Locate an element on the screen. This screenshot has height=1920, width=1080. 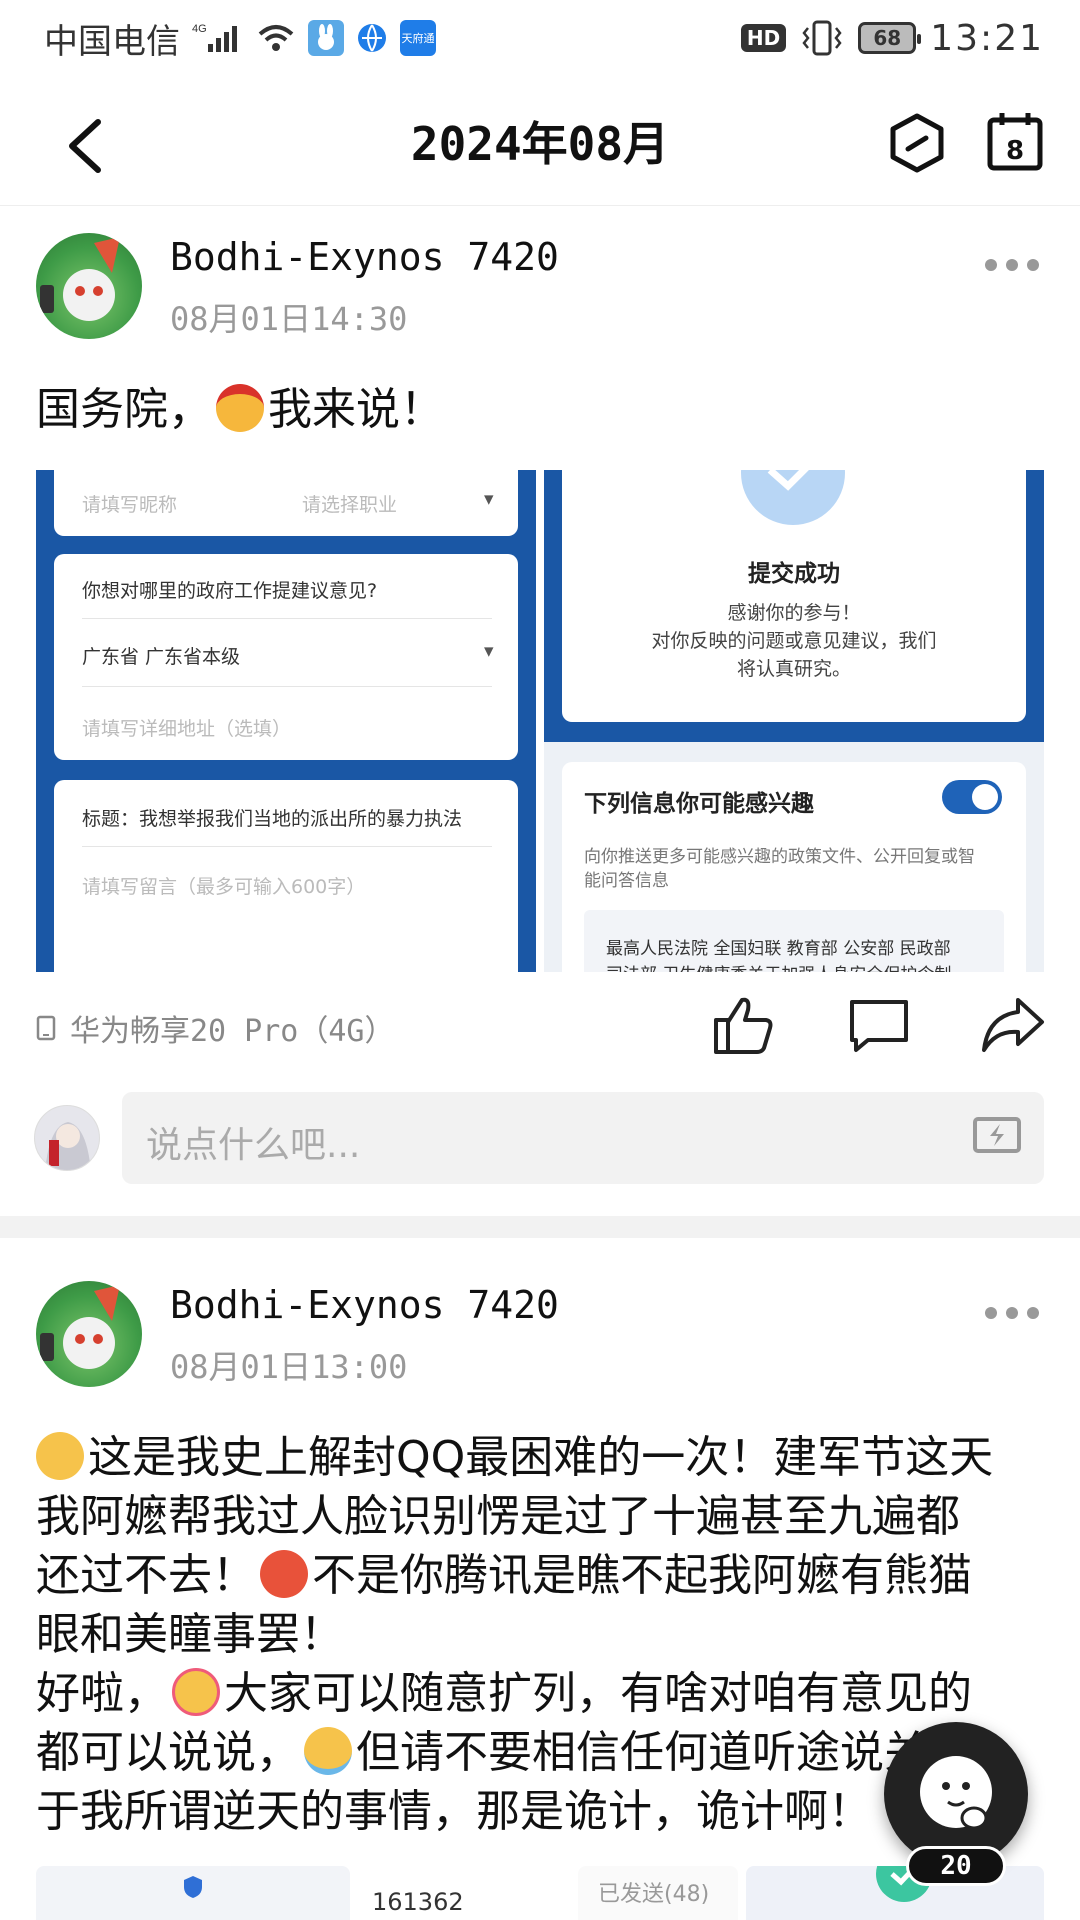
comment-button is located at coordinates (879, 1025).